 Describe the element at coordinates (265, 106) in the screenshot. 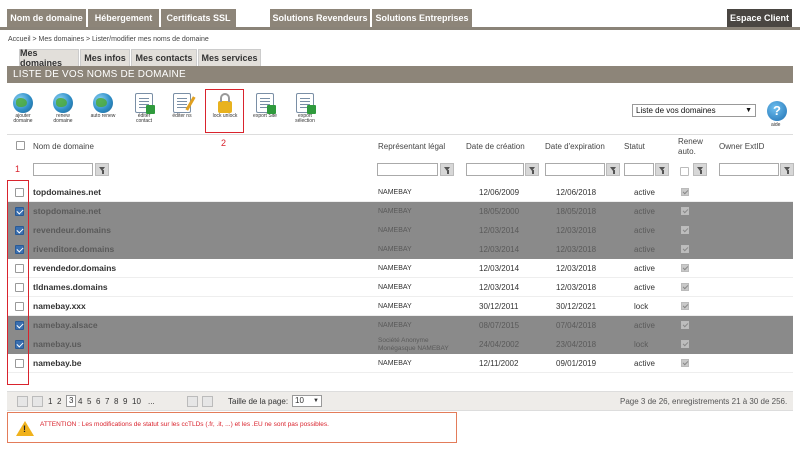

I see `export-site-button: export Site` at that location.